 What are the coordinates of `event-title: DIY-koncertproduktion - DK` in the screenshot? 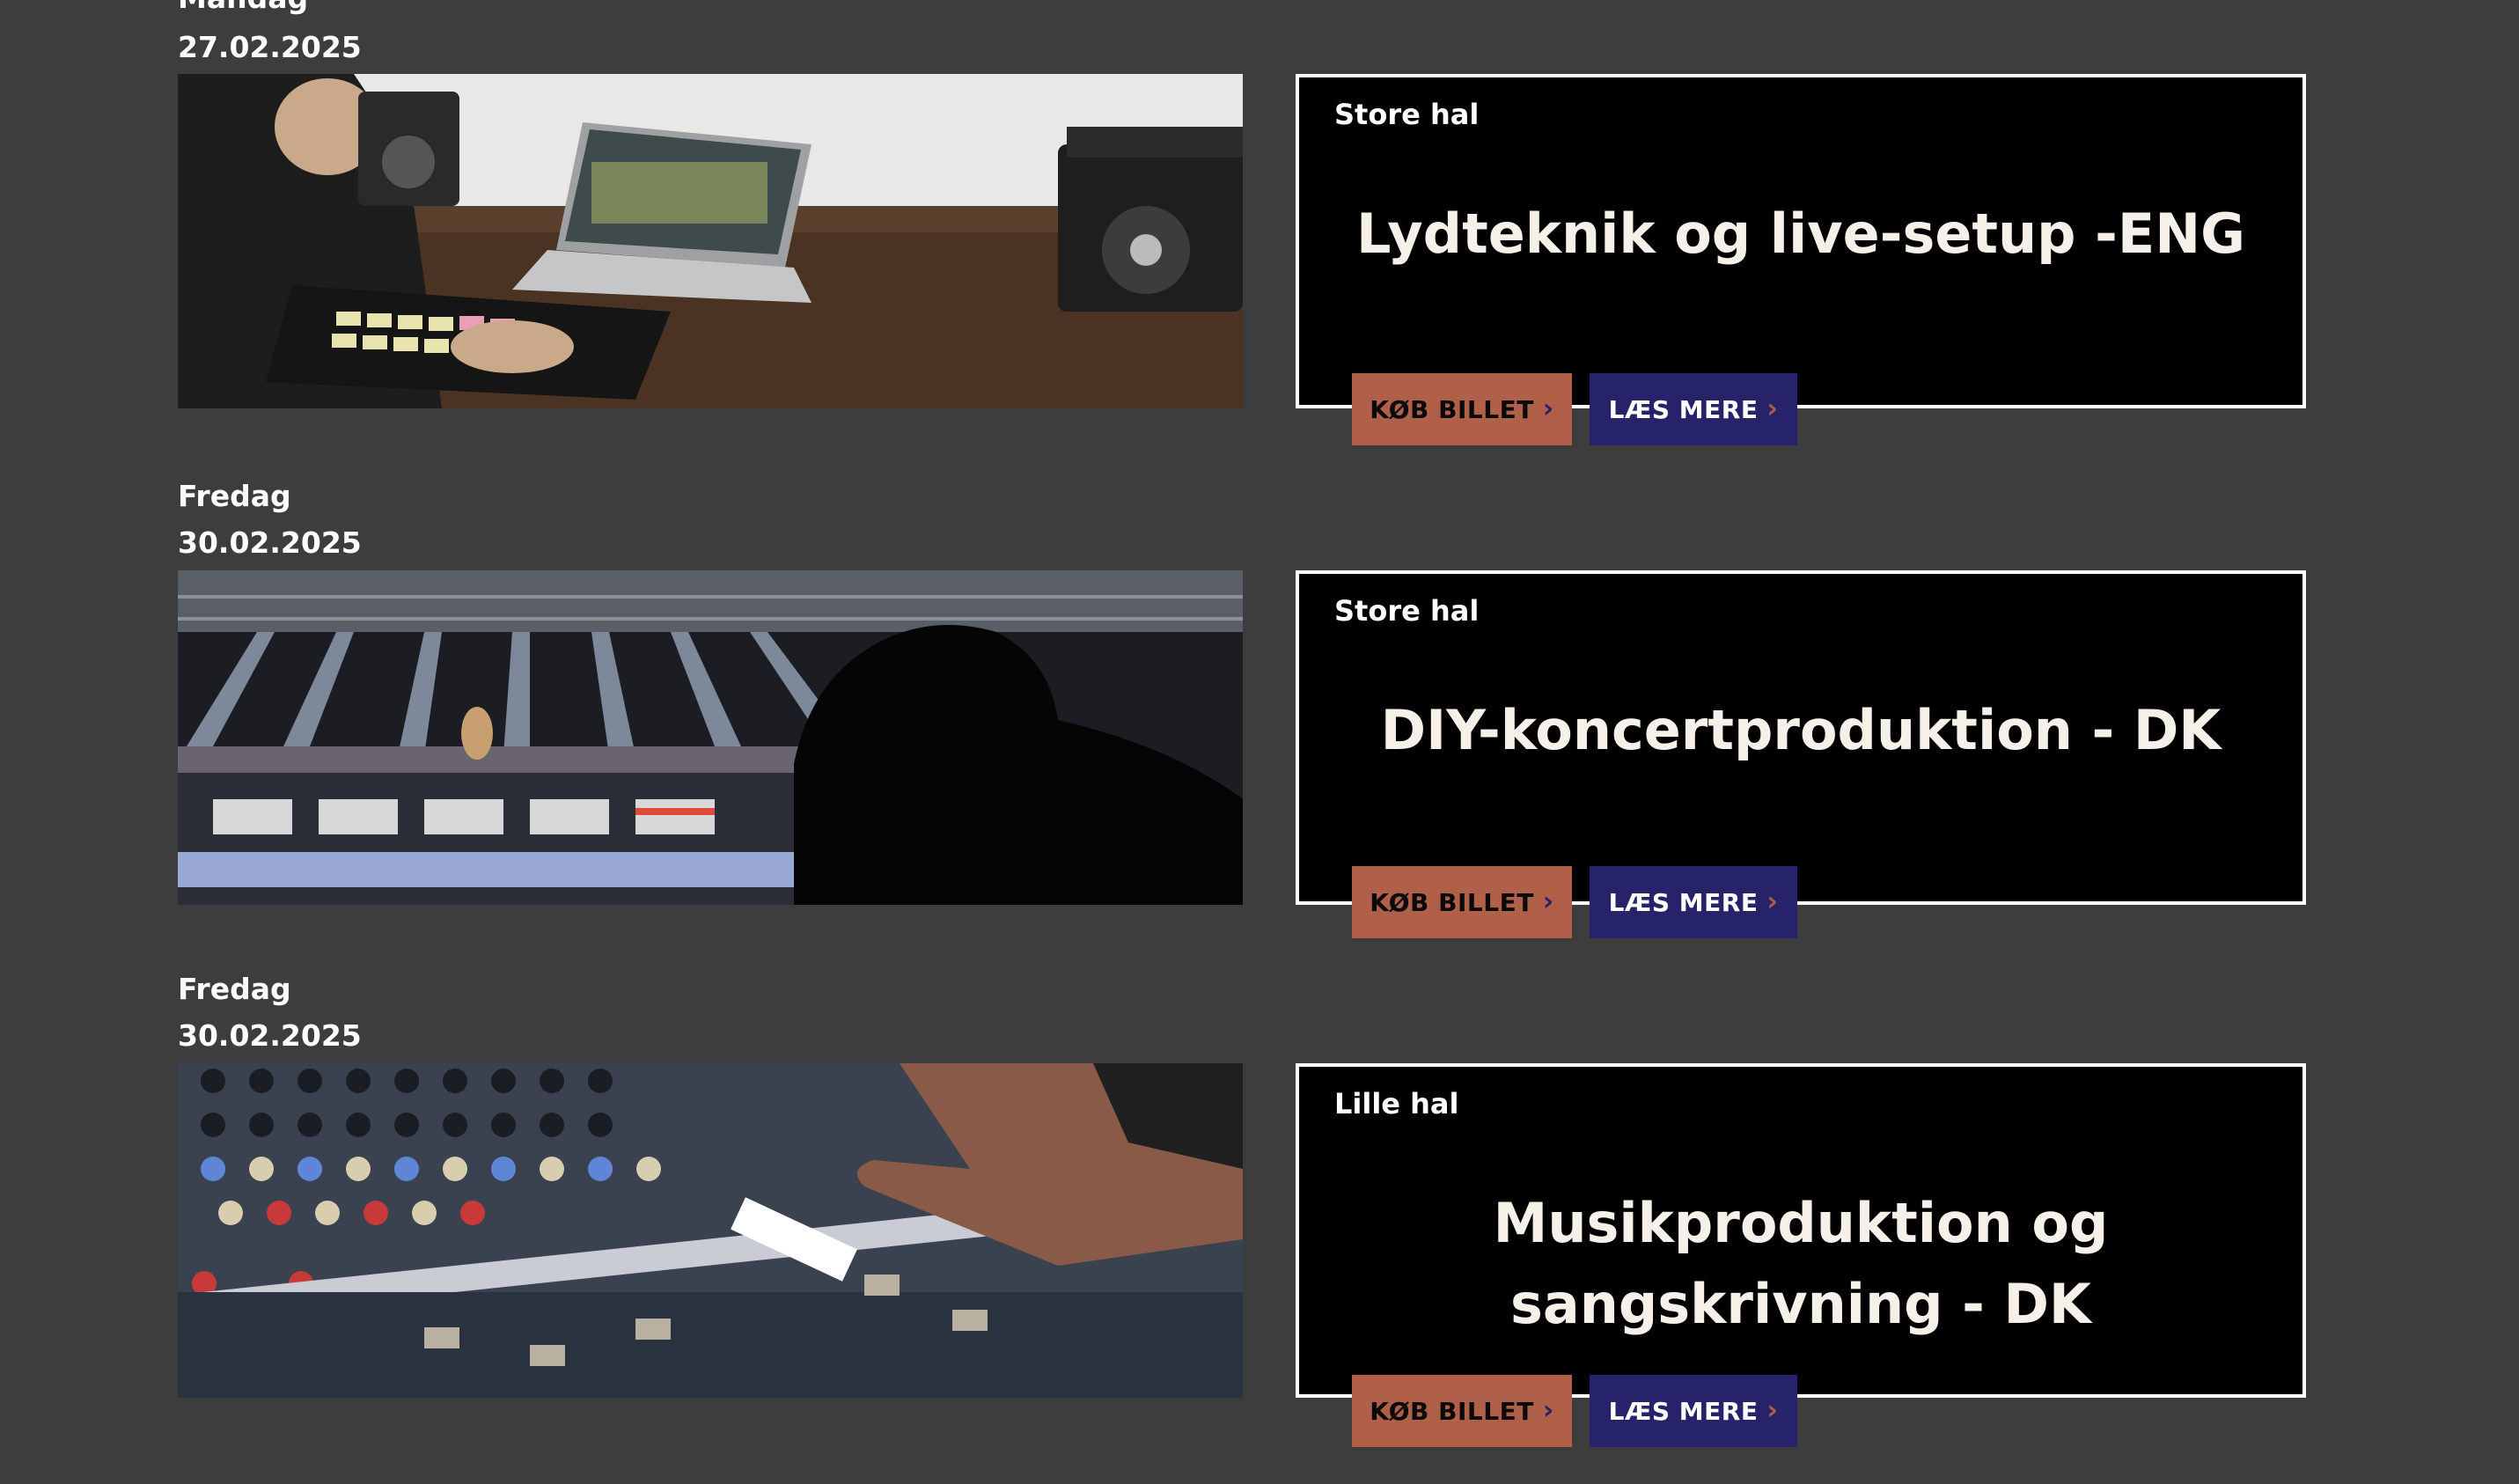 It's located at (1800, 731).